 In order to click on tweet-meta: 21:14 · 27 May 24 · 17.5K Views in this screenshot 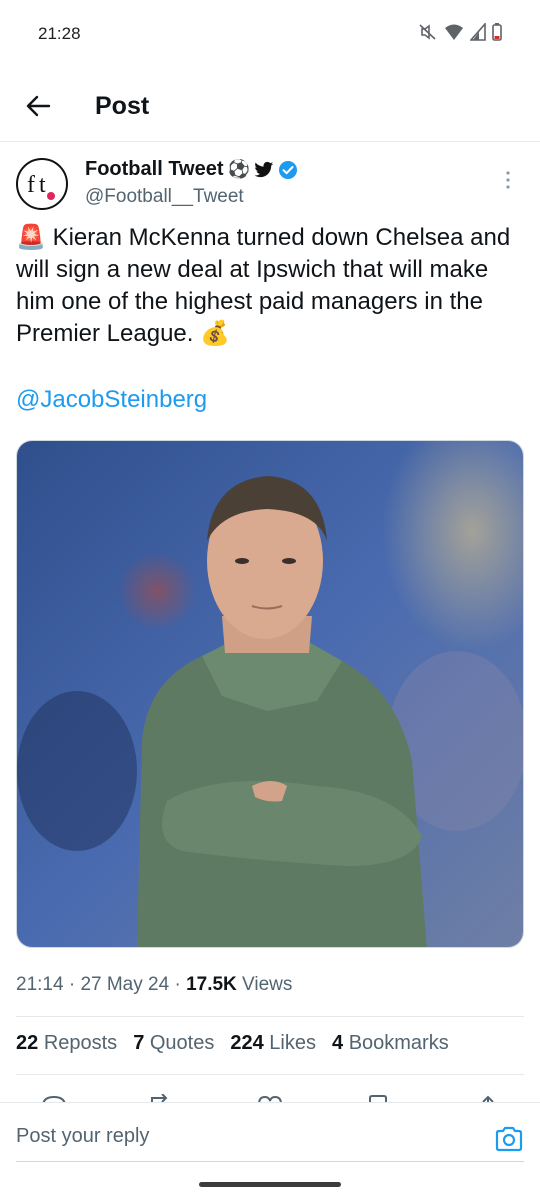, I will do `click(154, 985)`.